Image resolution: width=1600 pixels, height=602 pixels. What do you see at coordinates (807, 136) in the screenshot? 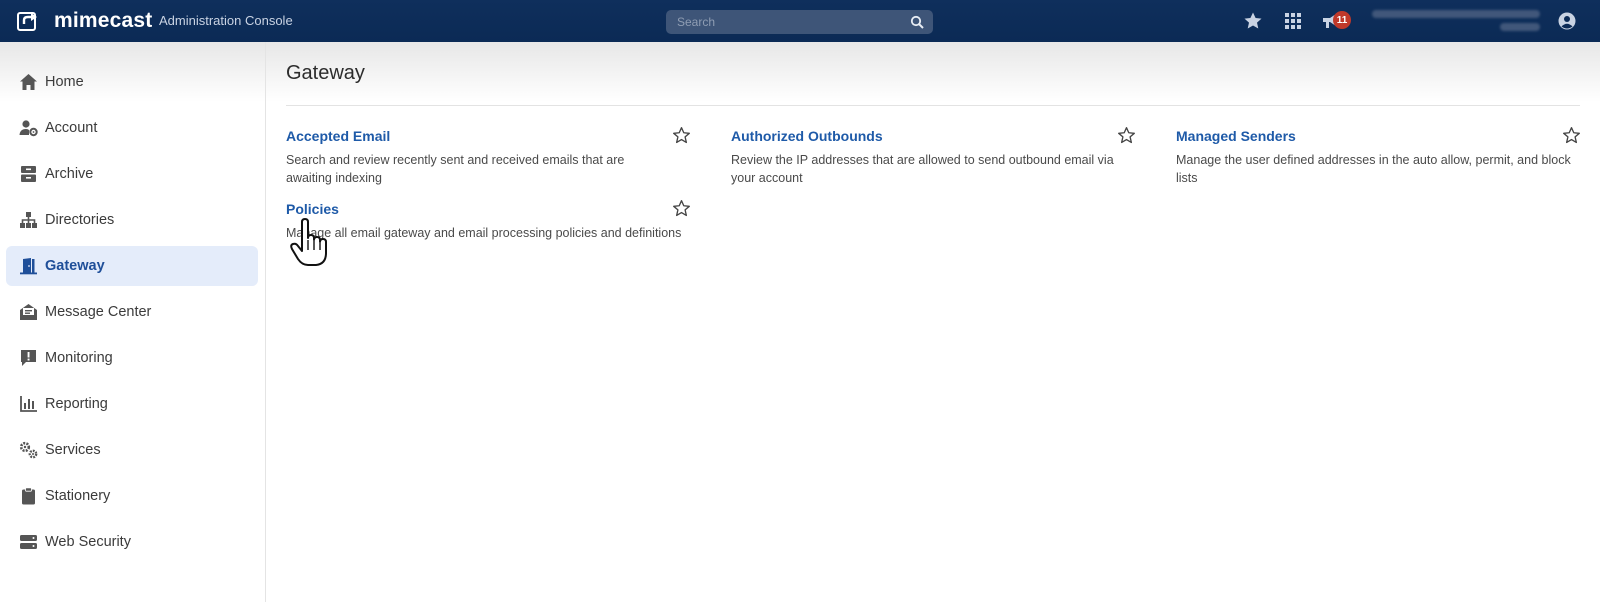
I see `card-title-authorized-outbounds: Authorized Outbounds` at bounding box center [807, 136].